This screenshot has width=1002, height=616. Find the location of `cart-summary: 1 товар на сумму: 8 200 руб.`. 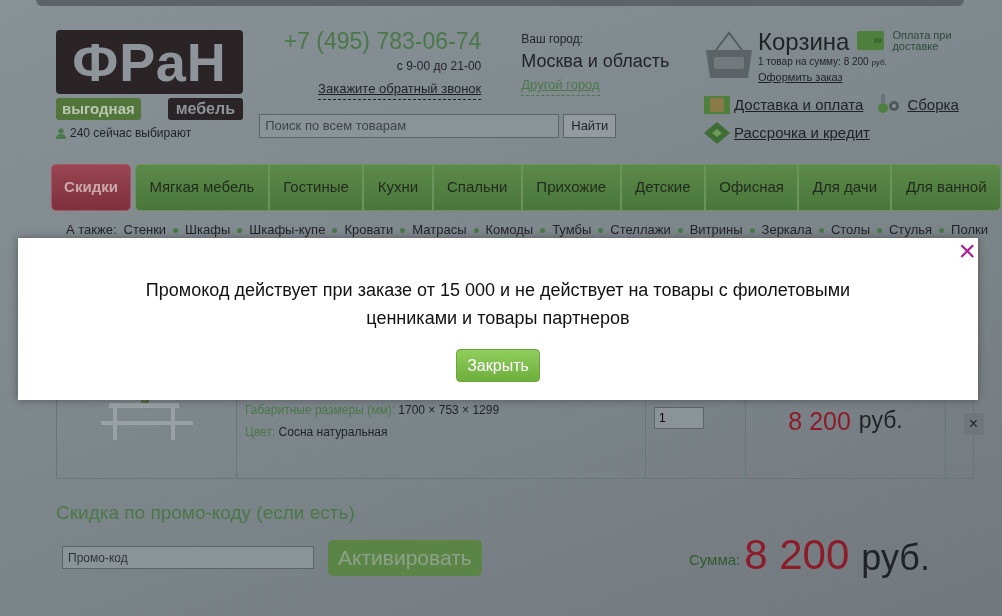

cart-summary: 1 товар на сумму: 8 200 руб. is located at coordinates (823, 62).